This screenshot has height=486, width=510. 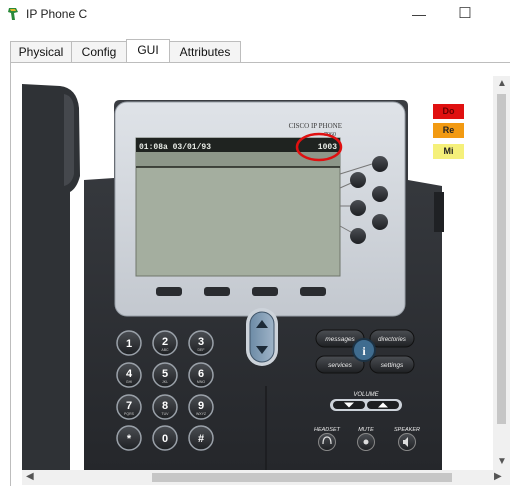 I want to click on brand-label: CISCO IP PHONE, so click(x=315, y=126).